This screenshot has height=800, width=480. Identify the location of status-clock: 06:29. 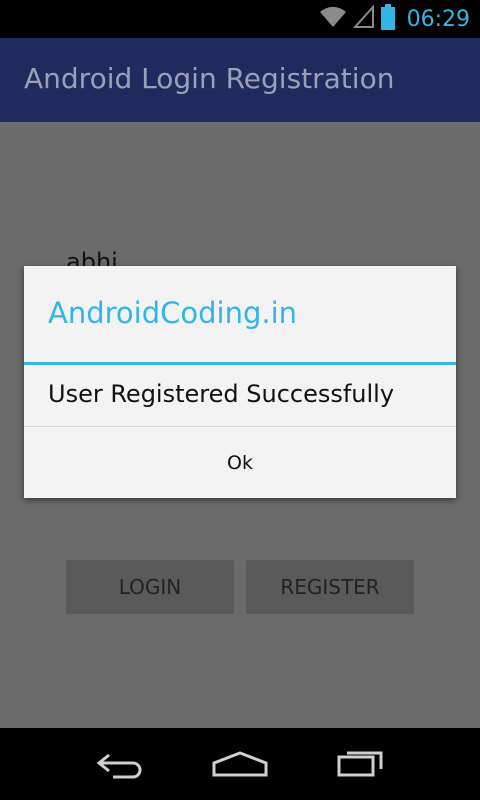
(438, 19).